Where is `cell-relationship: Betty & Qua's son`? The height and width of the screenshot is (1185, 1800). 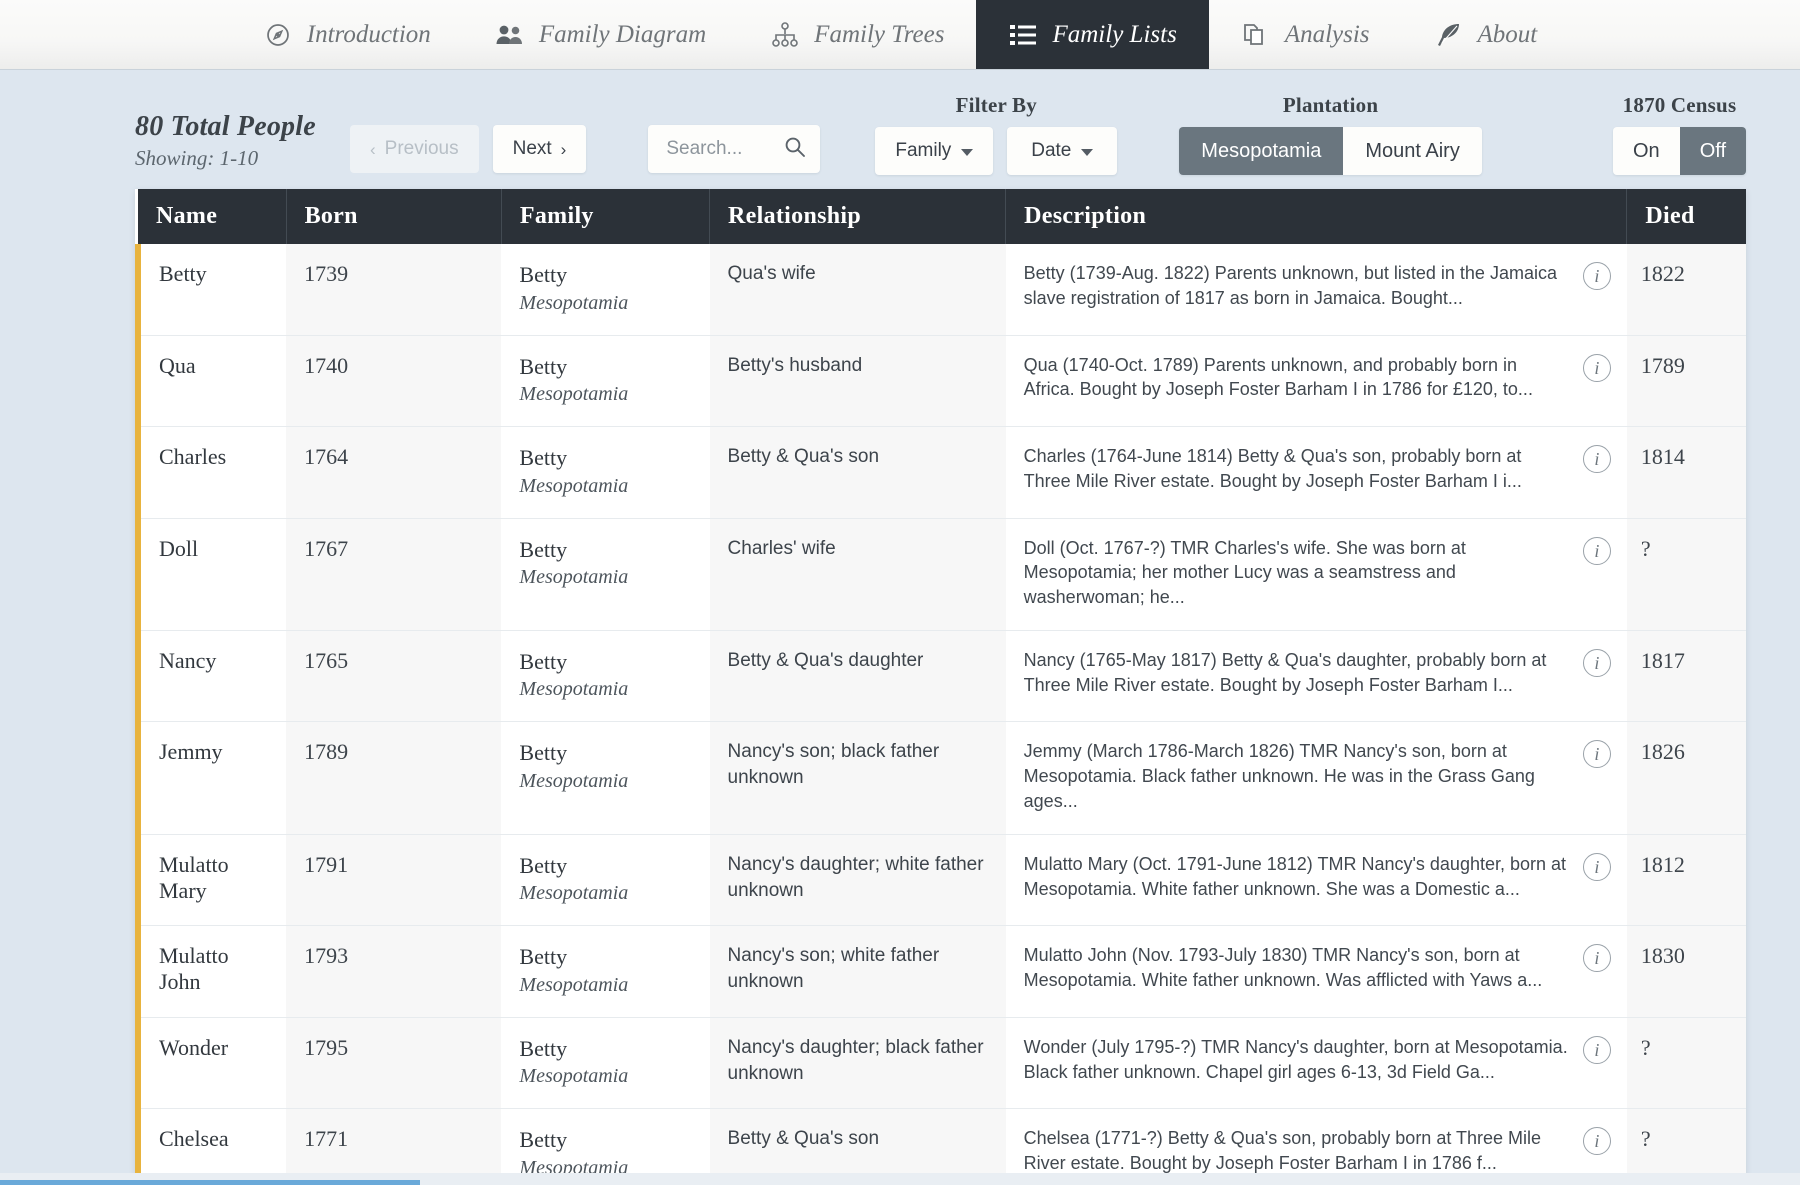 cell-relationship: Betty & Qua's son is located at coordinates (857, 472).